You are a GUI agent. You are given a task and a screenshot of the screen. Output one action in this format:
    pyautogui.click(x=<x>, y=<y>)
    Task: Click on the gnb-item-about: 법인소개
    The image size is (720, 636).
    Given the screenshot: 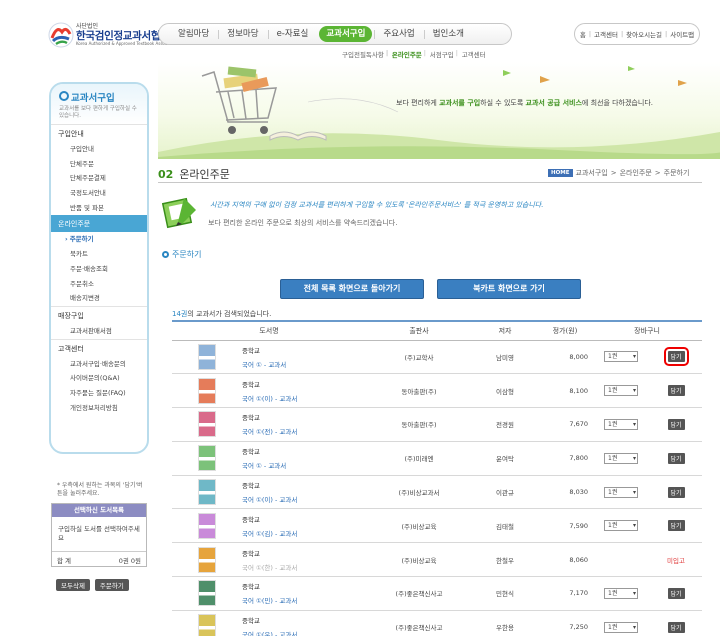 What is the action you would take?
    pyautogui.click(x=448, y=34)
    